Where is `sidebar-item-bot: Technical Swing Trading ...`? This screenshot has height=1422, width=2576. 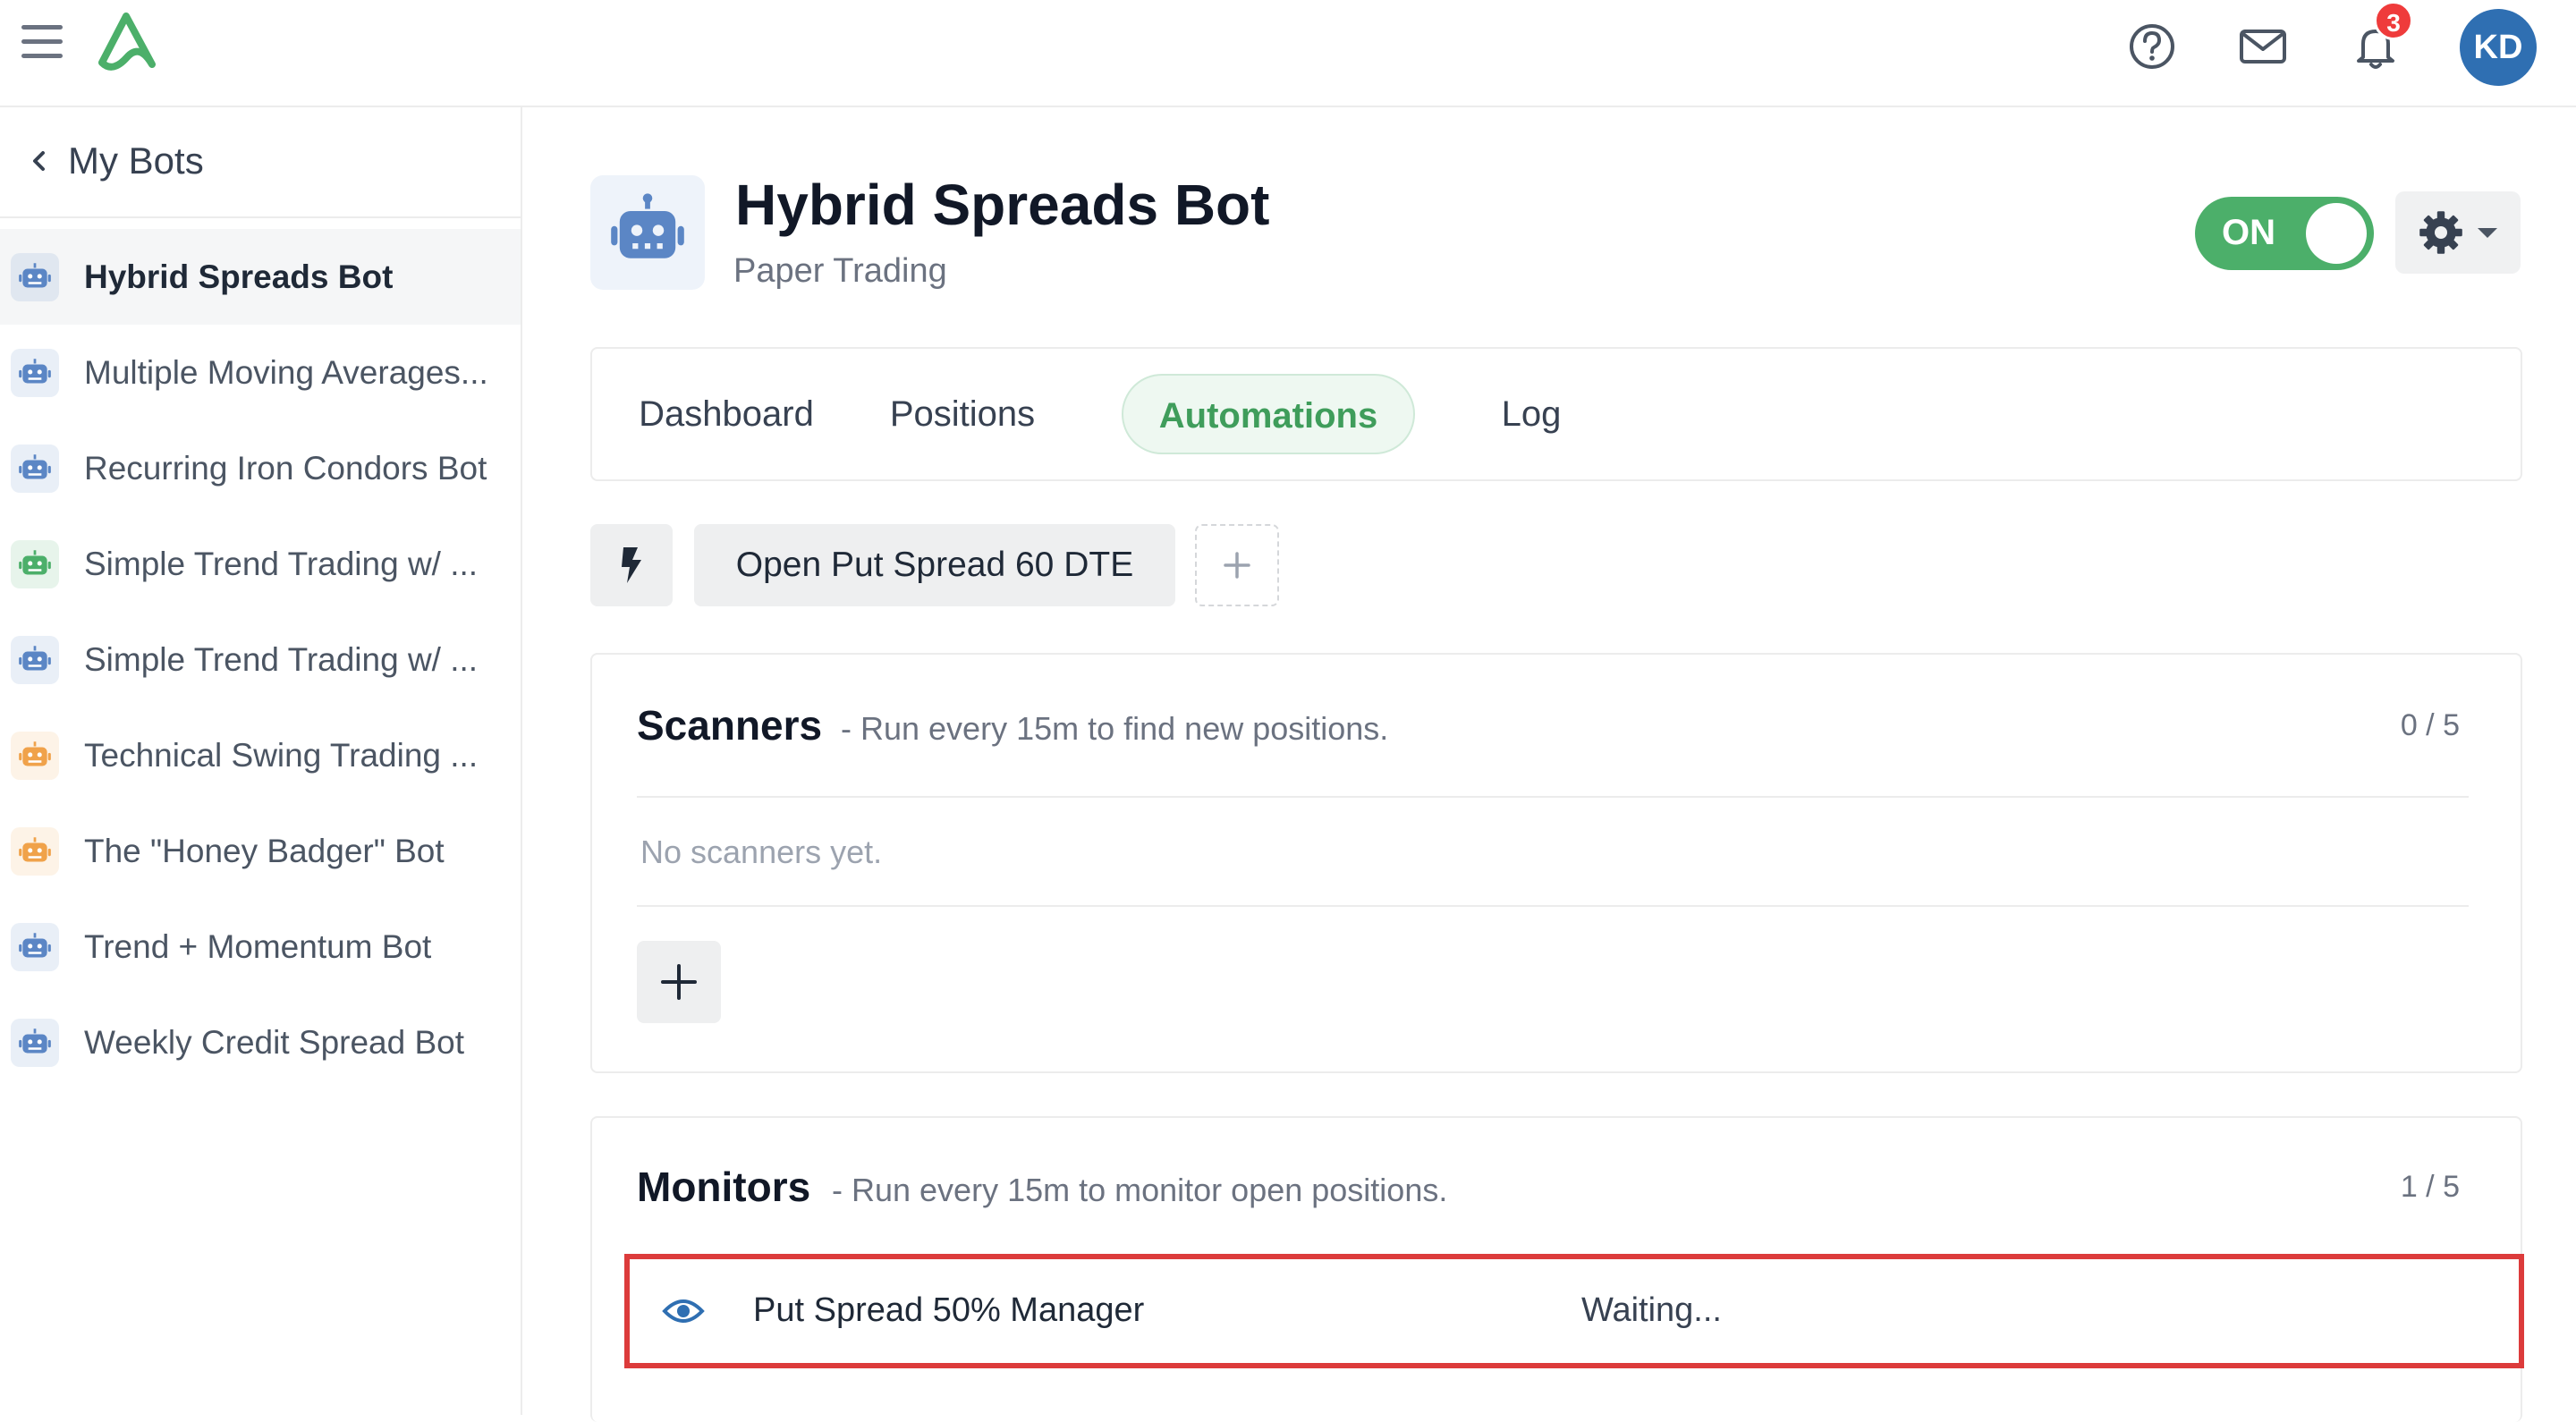
sidebar-item-bot: Technical Swing Trading ... is located at coordinates (260, 755).